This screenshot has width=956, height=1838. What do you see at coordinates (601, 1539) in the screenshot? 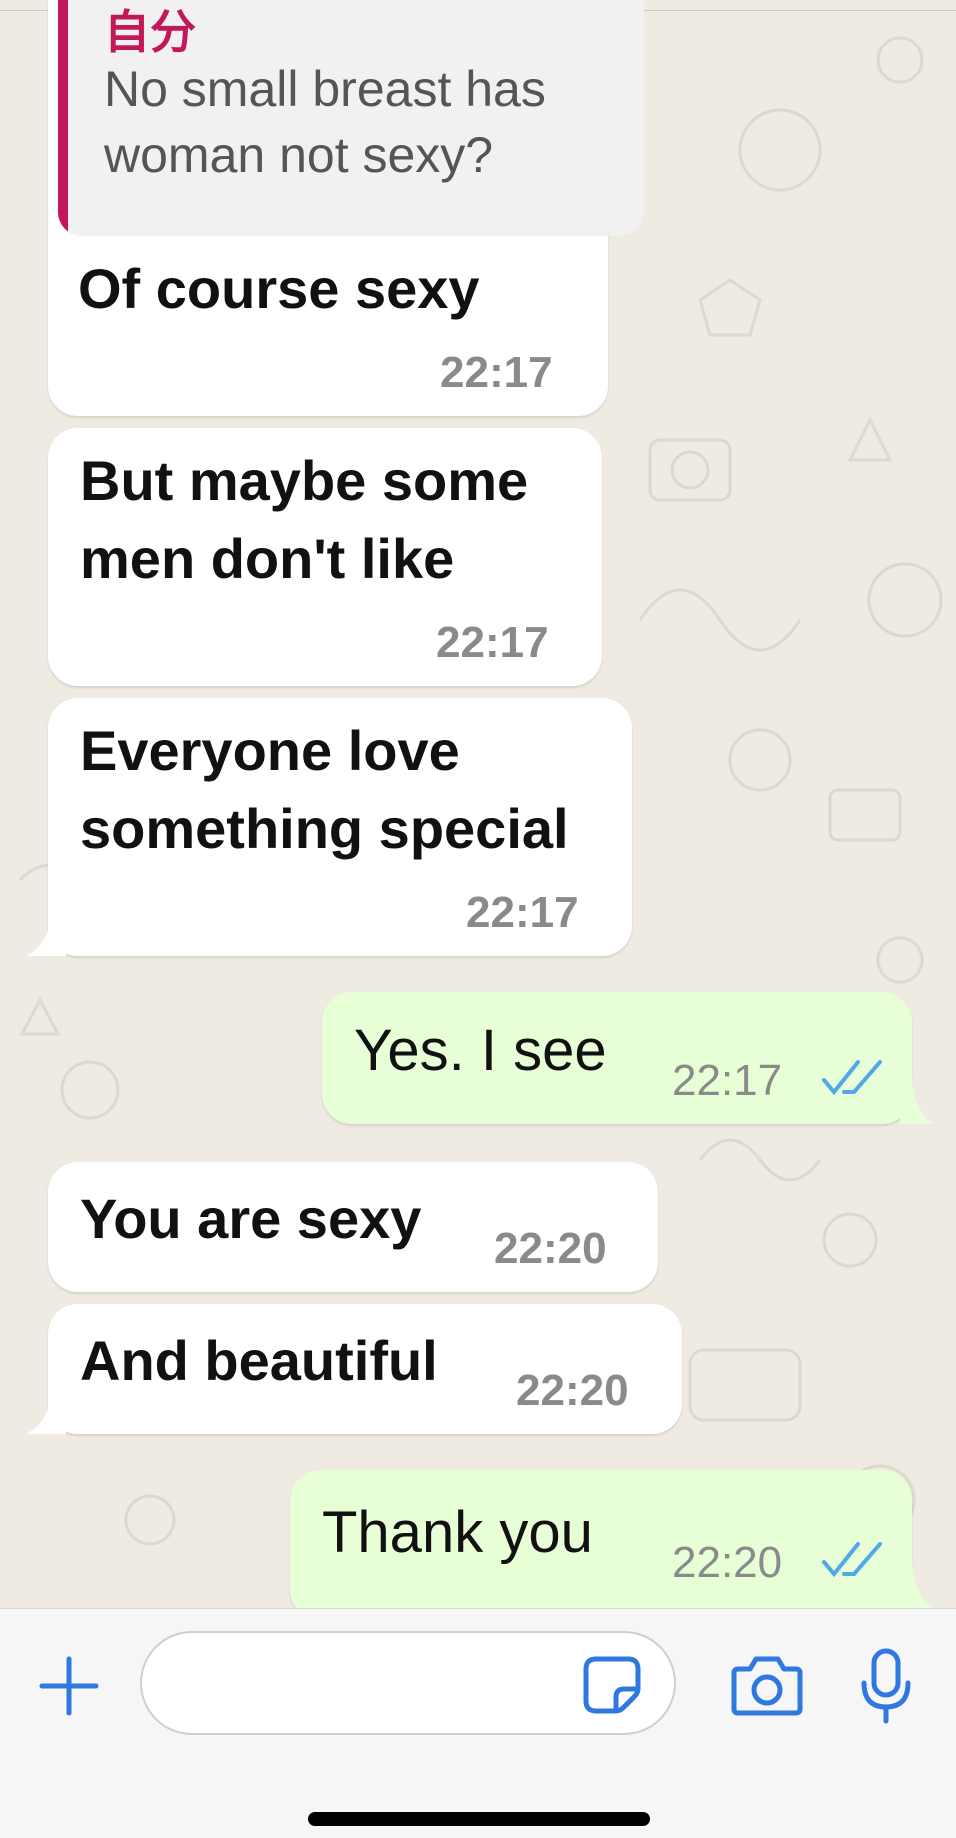
I see `outgoing-message-bubble: Thank you 22:20` at bounding box center [601, 1539].